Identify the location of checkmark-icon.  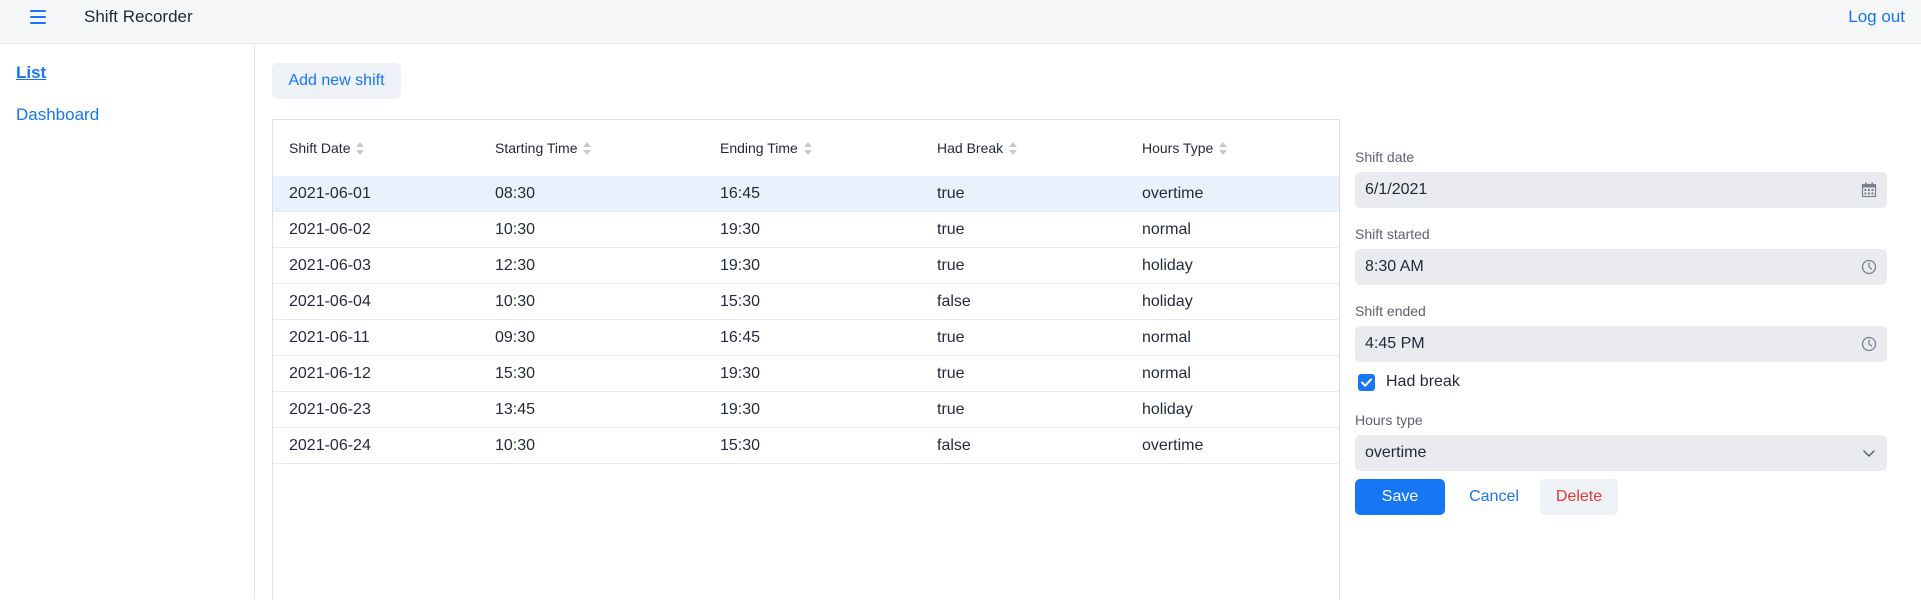
(1366, 382).